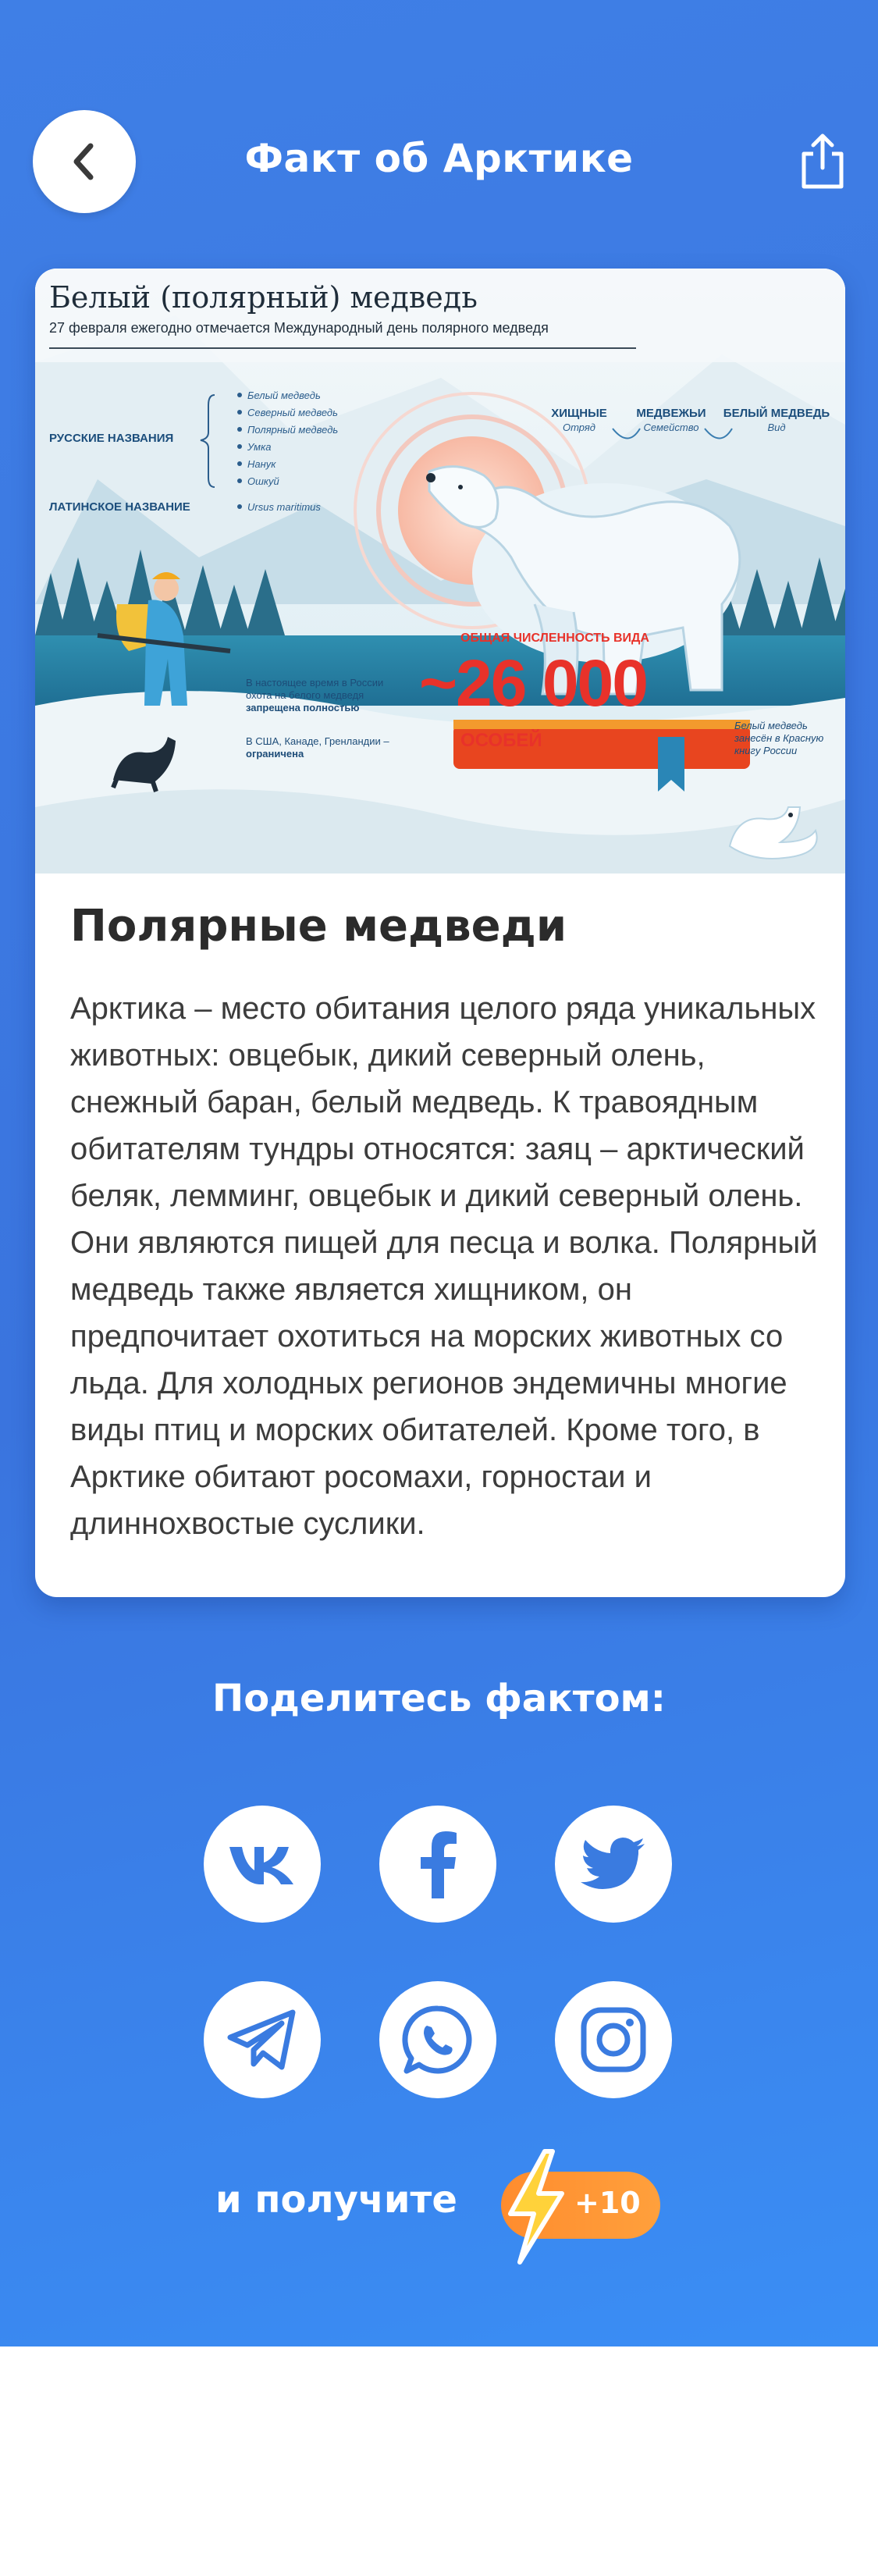 The height and width of the screenshot is (2576, 878). Describe the element at coordinates (292, 430) in the screenshot. I see `russian-name-3: Полярный медведь` at that location.